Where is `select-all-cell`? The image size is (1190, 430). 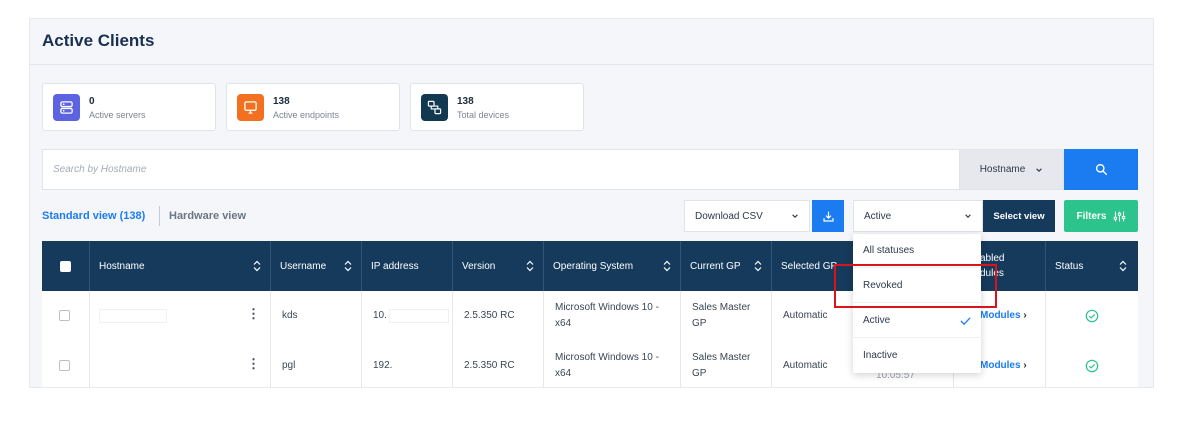
select-all-cell is located at coordinates (65, 266).